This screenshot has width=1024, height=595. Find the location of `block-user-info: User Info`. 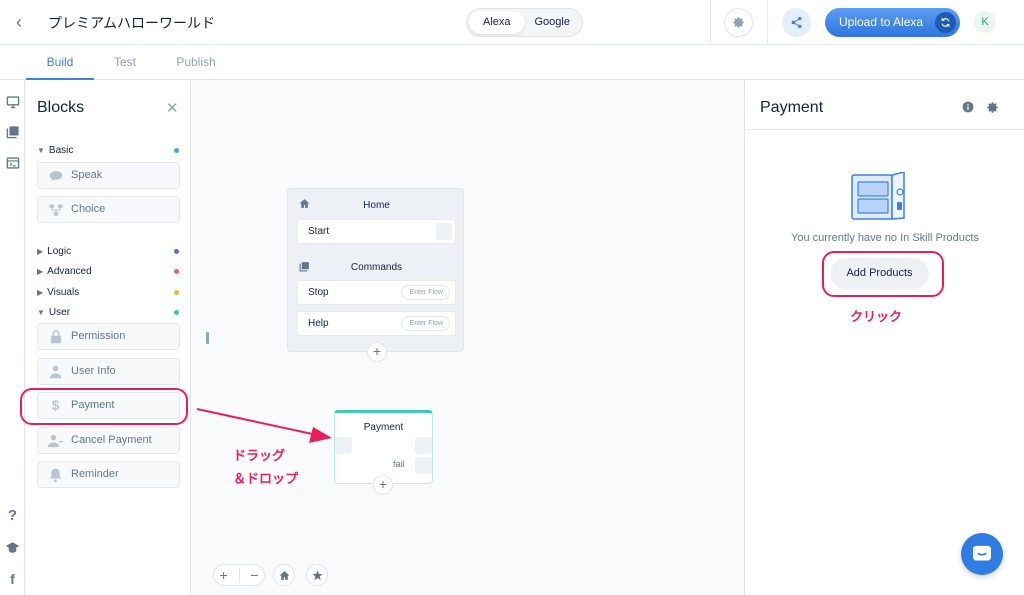

block-user-info: User Info is located at coordinates (108, 371).